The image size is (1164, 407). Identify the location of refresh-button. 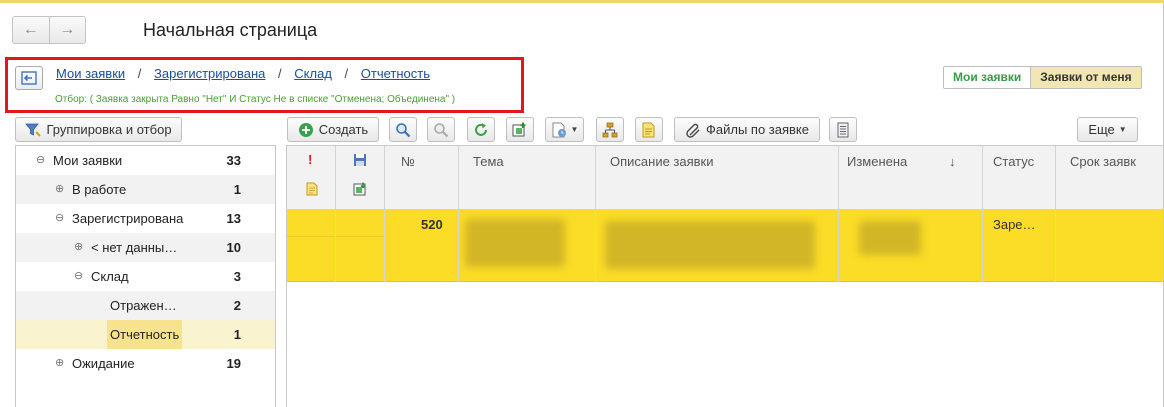
(481, 129).